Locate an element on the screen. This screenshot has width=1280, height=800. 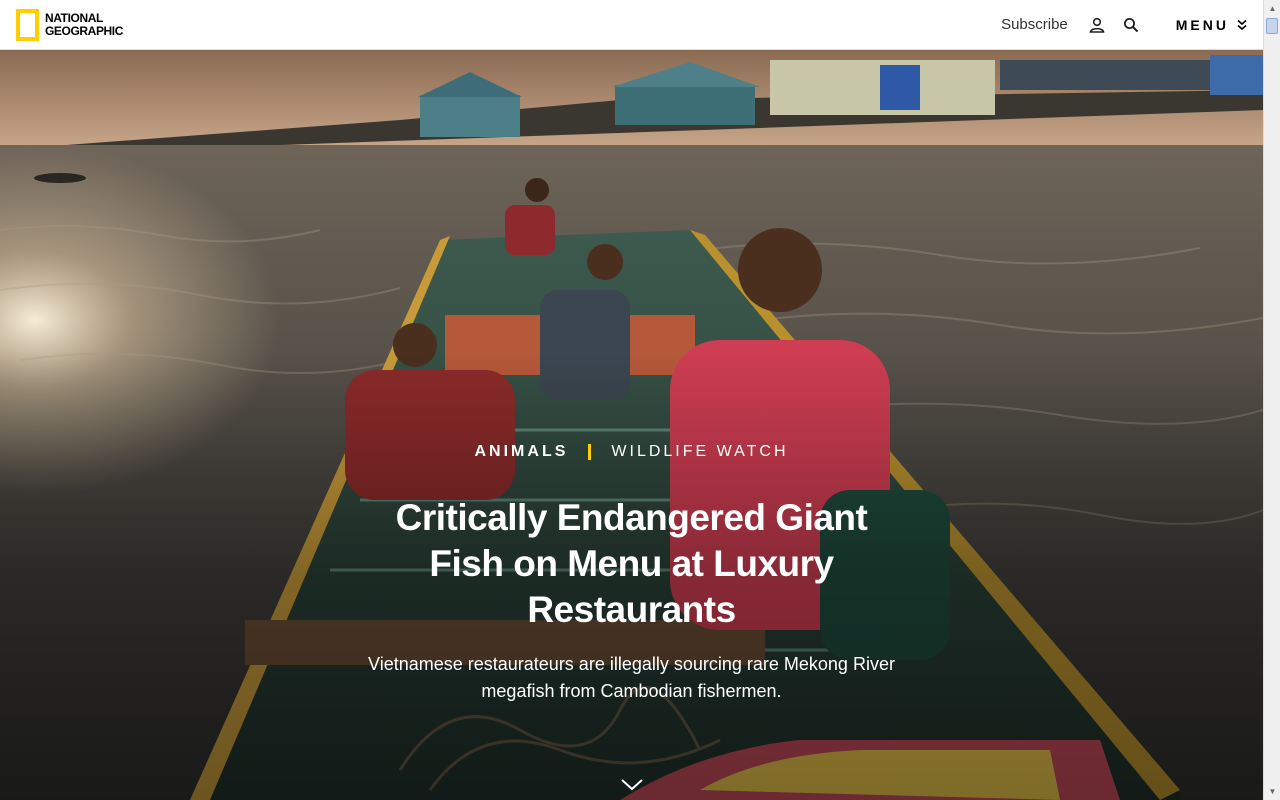
article-categories: Animals Wildlife Watch is located at coordinates (632, 452).